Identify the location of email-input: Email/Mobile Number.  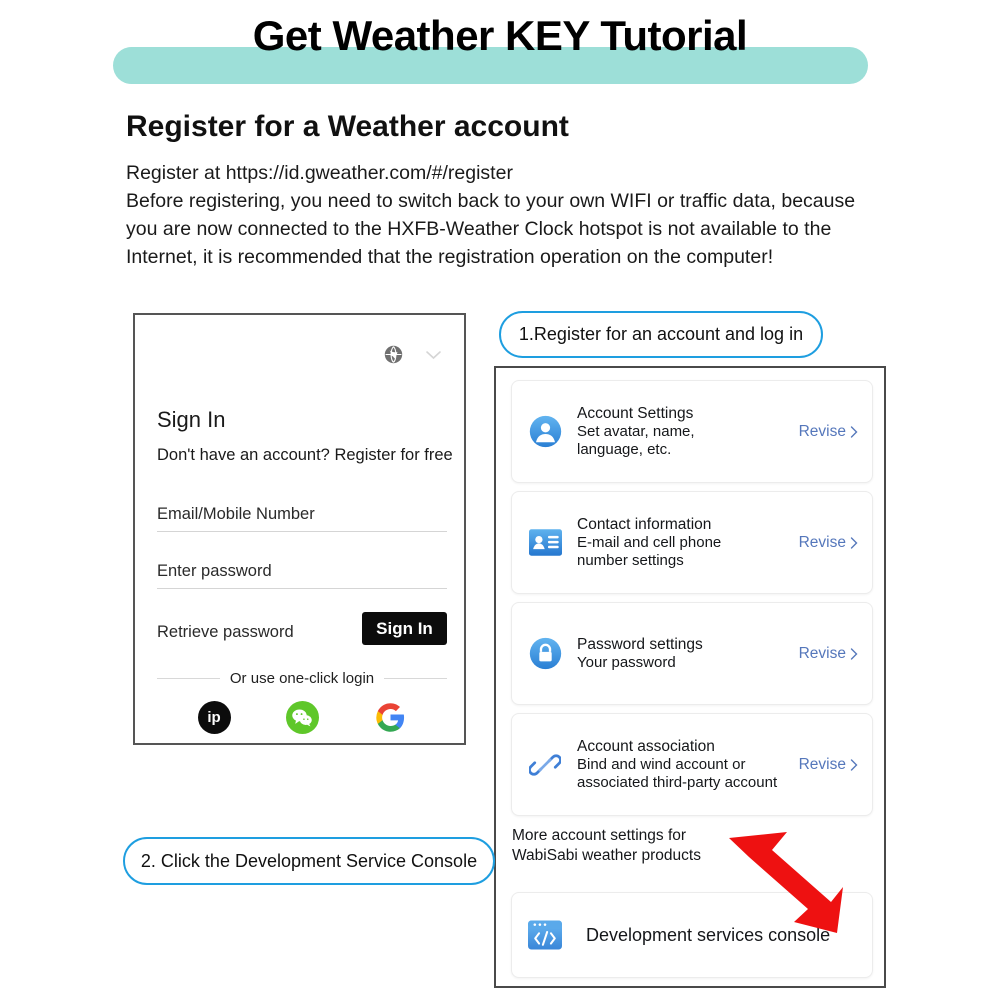
(302, 518).